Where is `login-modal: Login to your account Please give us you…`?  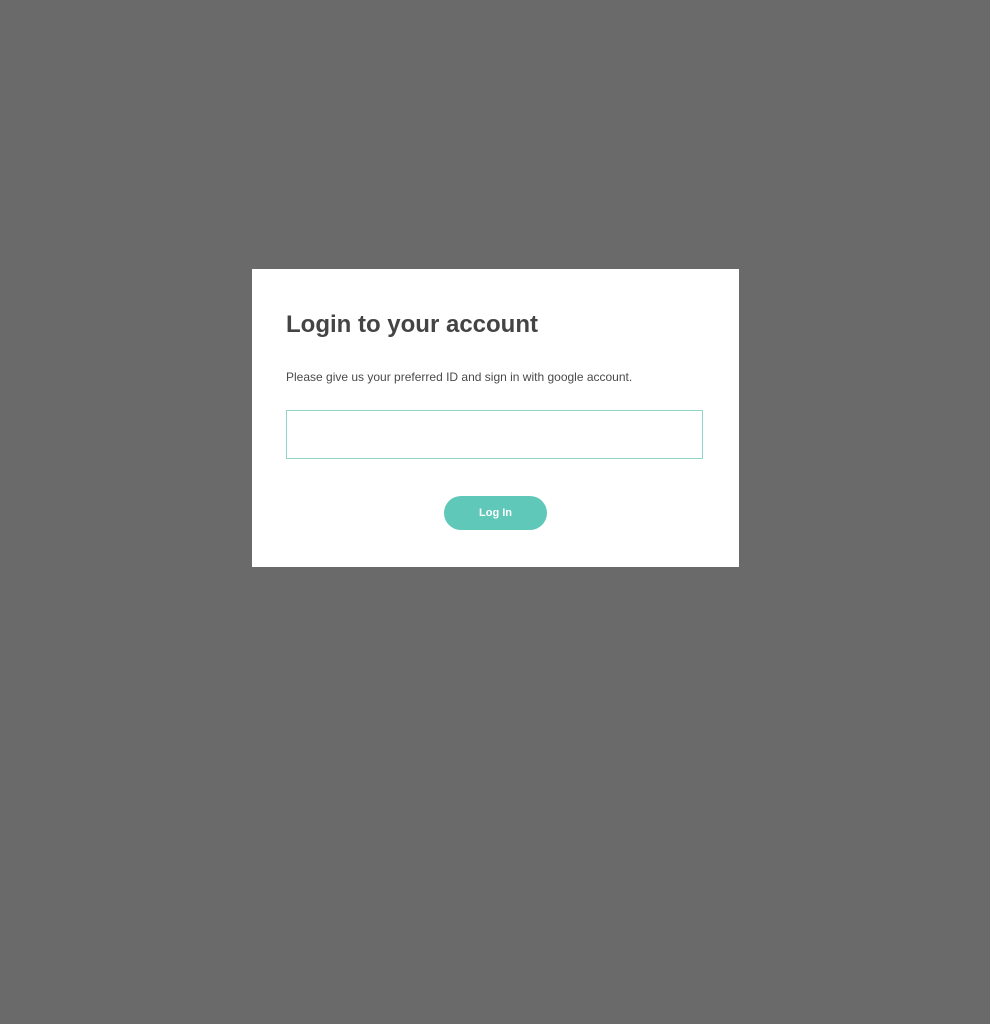
login-modal: Login to your account Please give us you… is located at coordinates (495, 418).